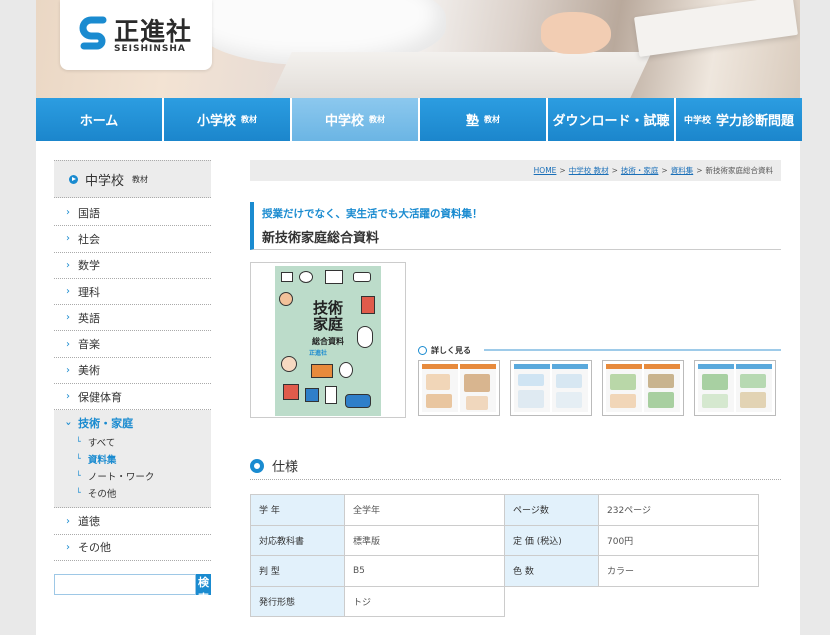 This screenshot has height=635, width=830. Describe the element at coordinates (419, 119) in the screenshot. I see `global-nav: ホーム 小学校 教材 中学校 教材塾教材 ダウンロード・試聴 中学校 学力診断問題` at that location.